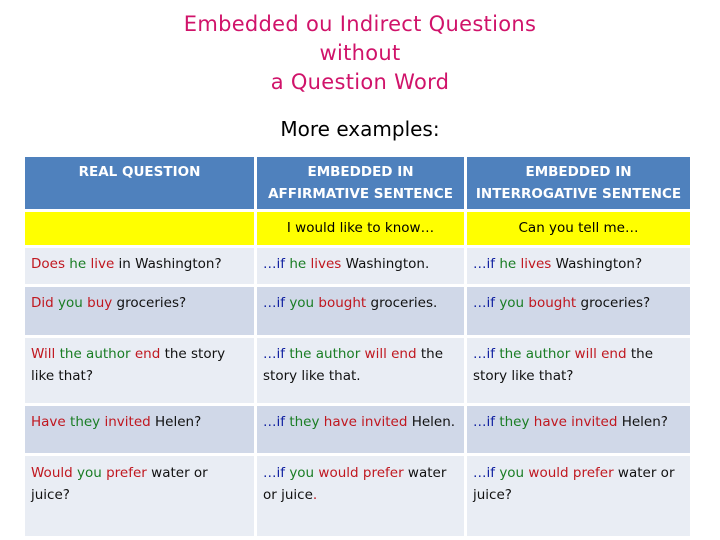 The width and height of the screenshot is (720, 540). I want to click on real-question-cell: Did you buy groceries?, so click(141, 312).